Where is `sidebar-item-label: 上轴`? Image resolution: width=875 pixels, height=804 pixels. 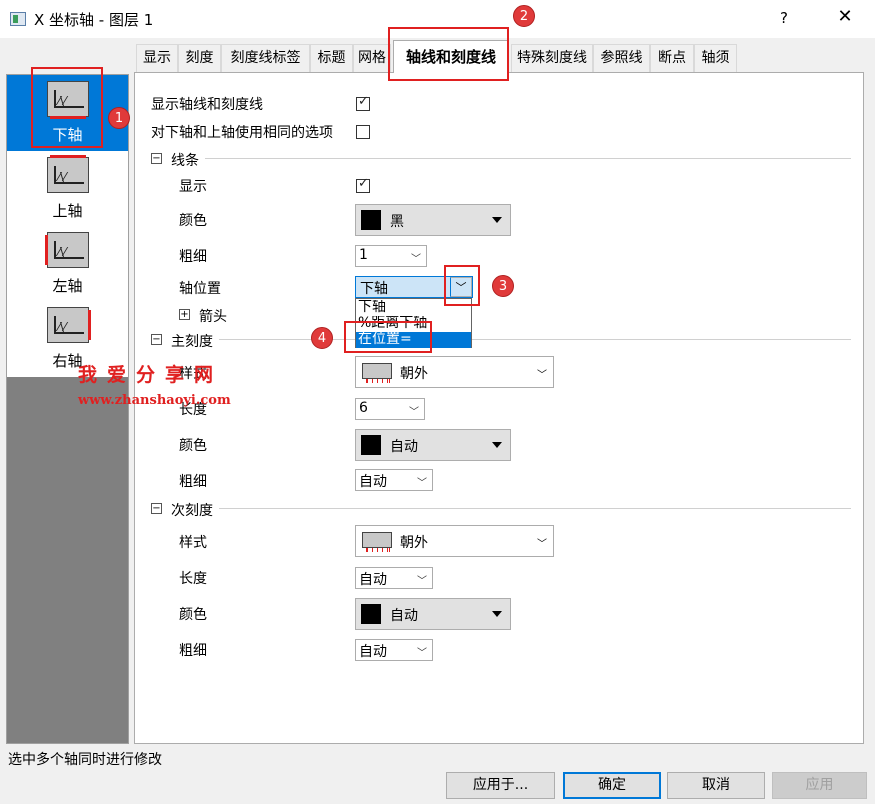 sidebar-item-label: 上轴 is located at coordinates (67, 211).